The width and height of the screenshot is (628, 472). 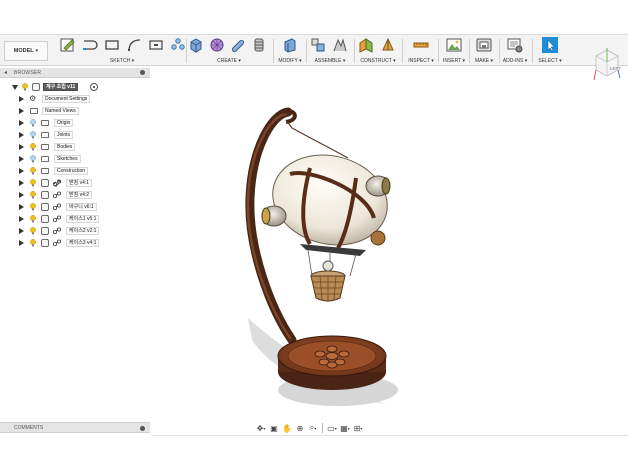 I want to click on new-component-assemble-icon, so click(x=318, y=45).